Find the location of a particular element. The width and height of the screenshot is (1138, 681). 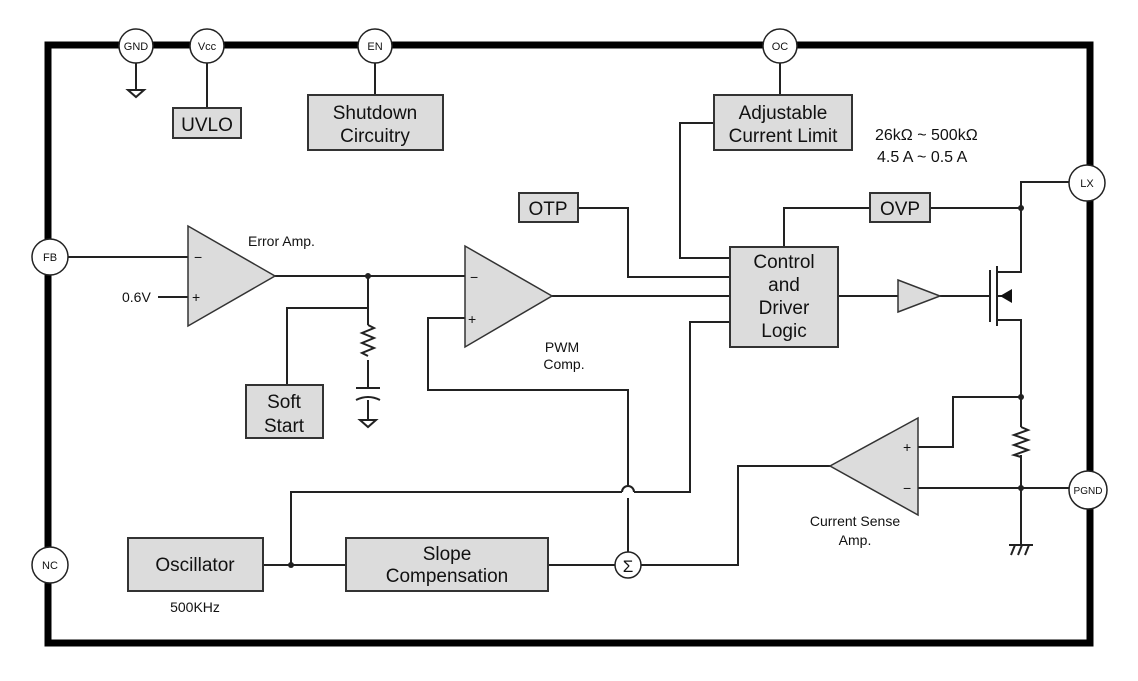

pin-fb: FB is located at coordinates (50, 257).